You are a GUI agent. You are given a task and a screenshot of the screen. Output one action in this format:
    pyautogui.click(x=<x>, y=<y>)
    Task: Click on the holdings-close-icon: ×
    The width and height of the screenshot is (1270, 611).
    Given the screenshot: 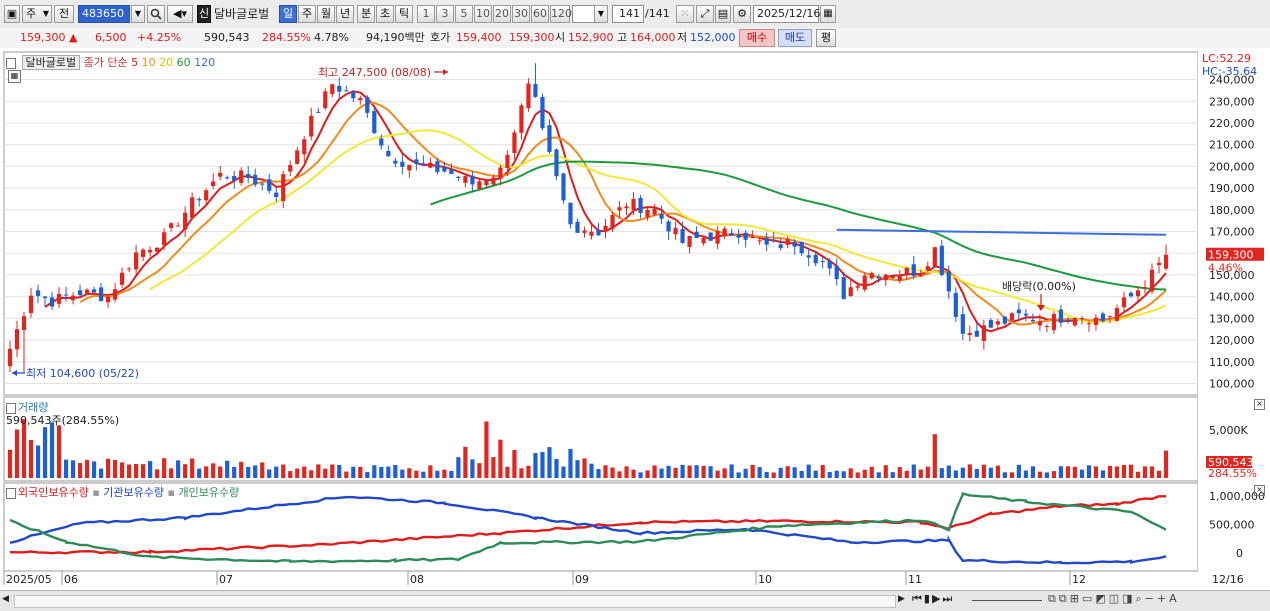 What is the action you would take?
    pyautogui.click(x=1259, y=490)
    